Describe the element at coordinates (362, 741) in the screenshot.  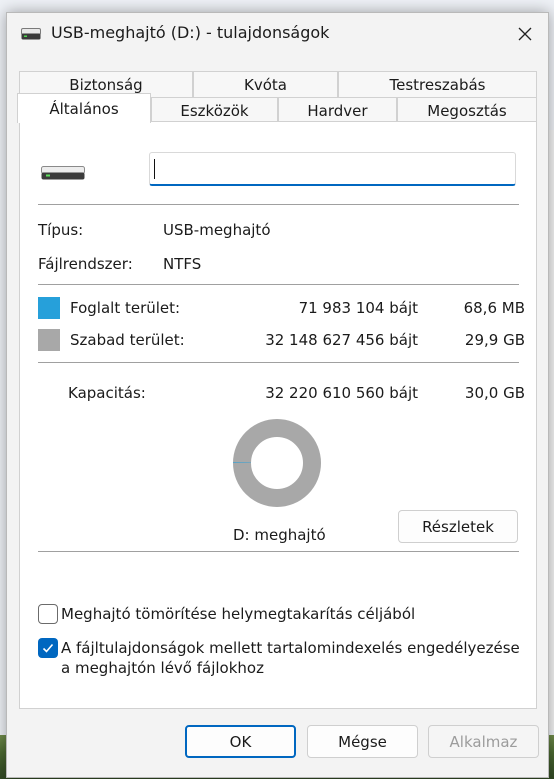
I see `cancel-button: Mégse` at that location.